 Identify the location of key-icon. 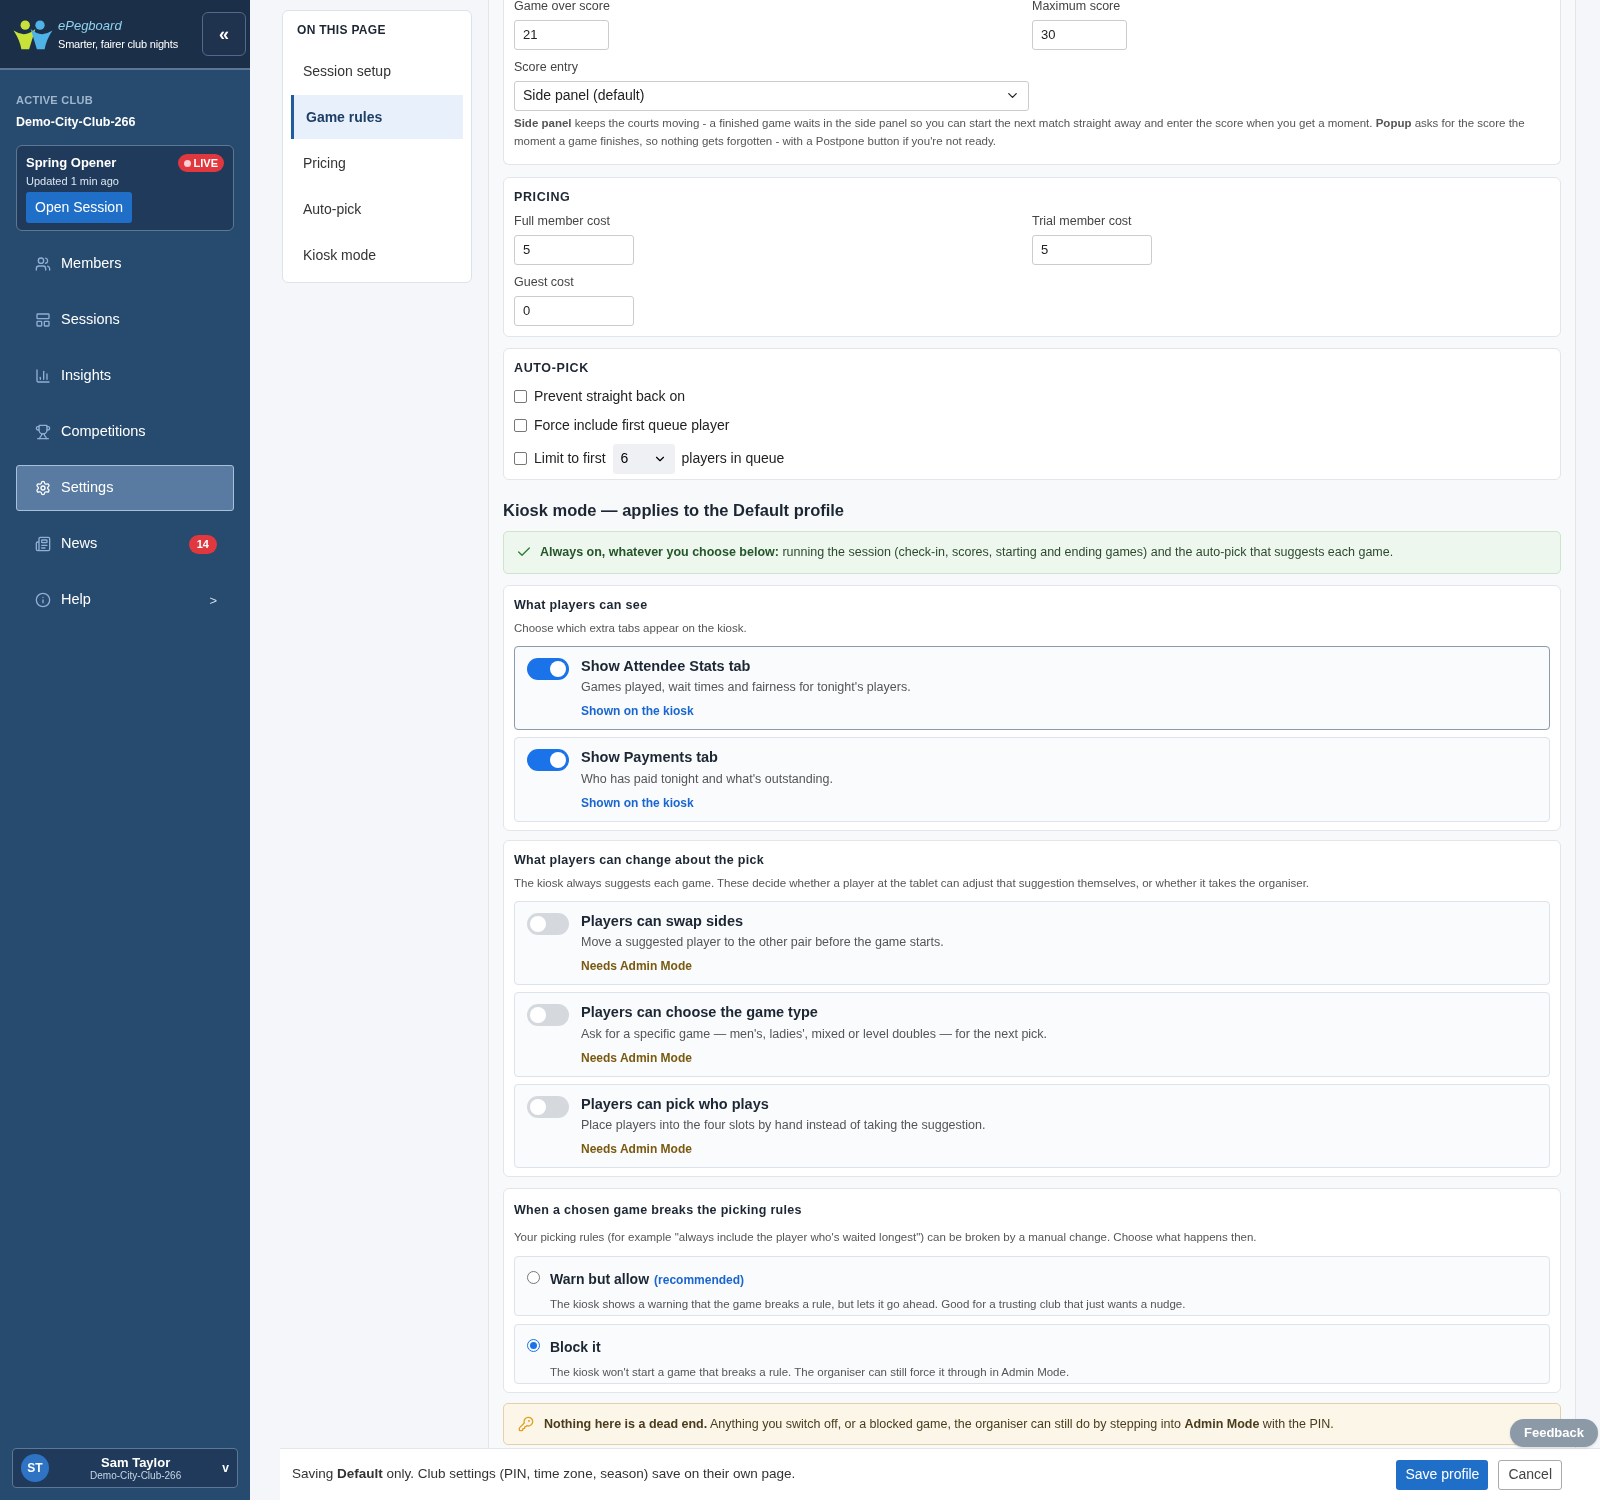
(526, 1424).